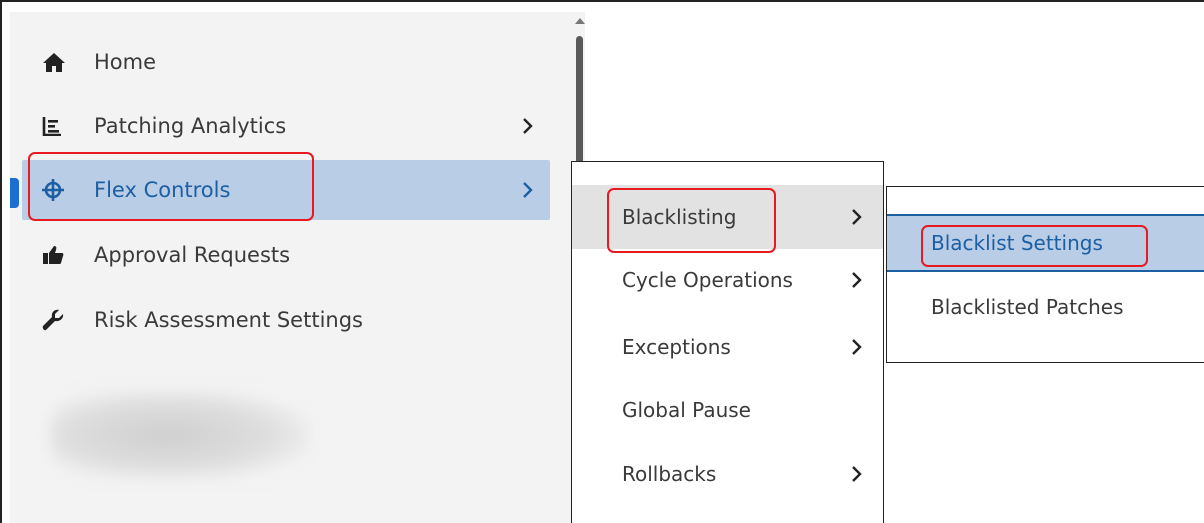 The height and width of the screenshot is (523, 1204). Describe the element at coordinates (580, 21) in the screenshot. I see `scroll-up-arrow-icon` at that location.